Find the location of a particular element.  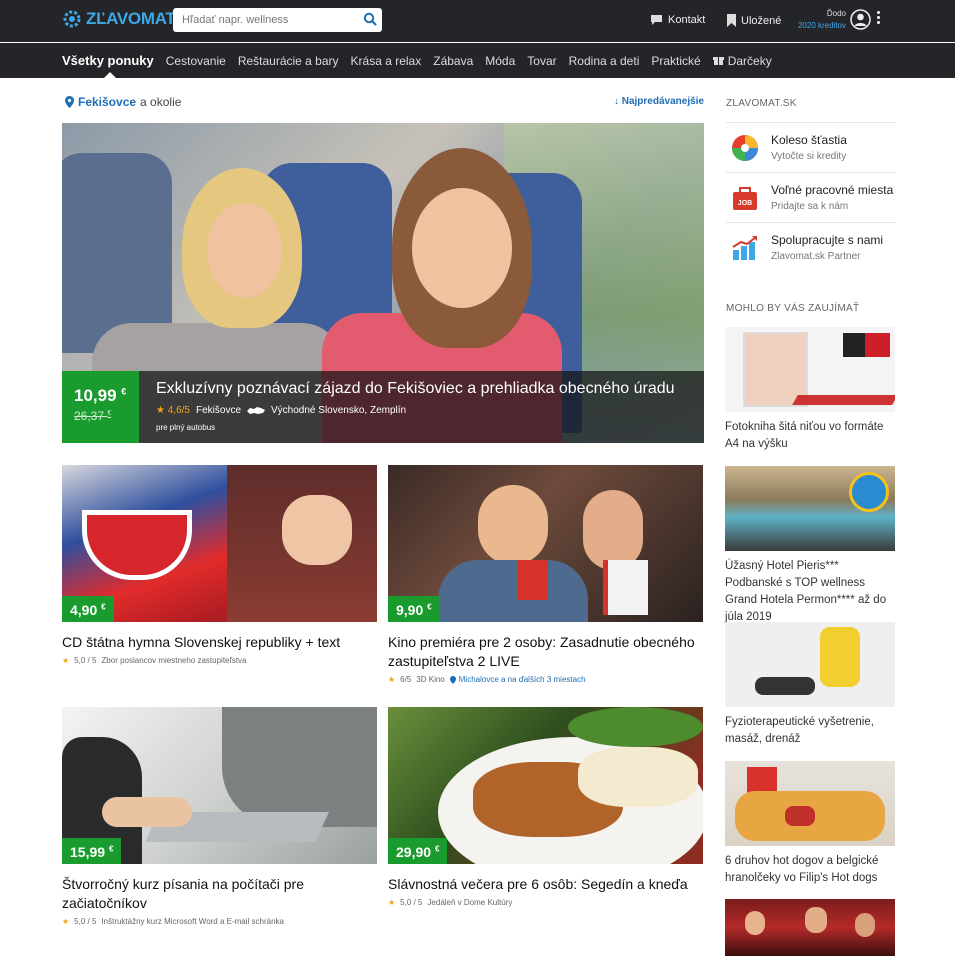

sidebar-item-title: Koleso šťastia is located at coordinates (809, 140).